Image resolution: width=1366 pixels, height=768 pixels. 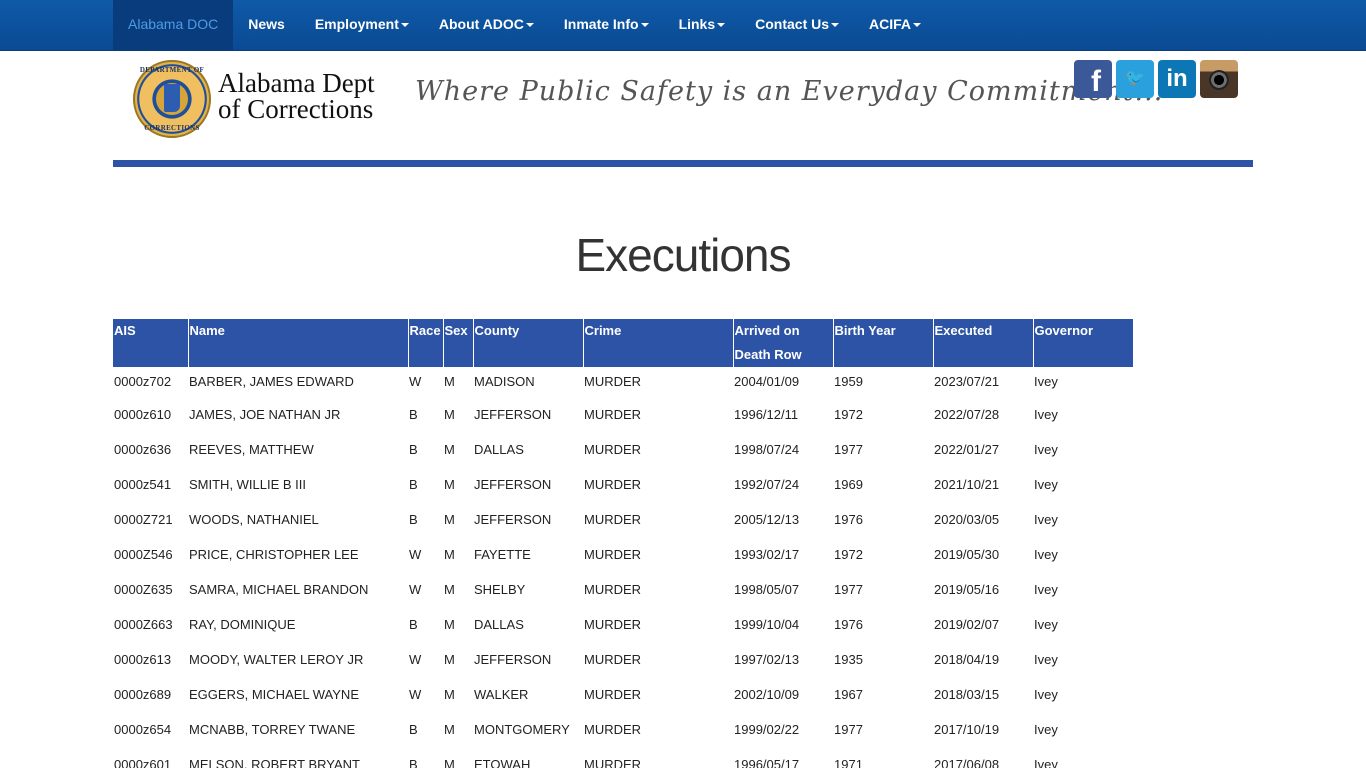 What do you see at coordinates (967, 381) in the screenshot?
I see `cell-executed: 2023/07/21` at bounding box center [967, 381].